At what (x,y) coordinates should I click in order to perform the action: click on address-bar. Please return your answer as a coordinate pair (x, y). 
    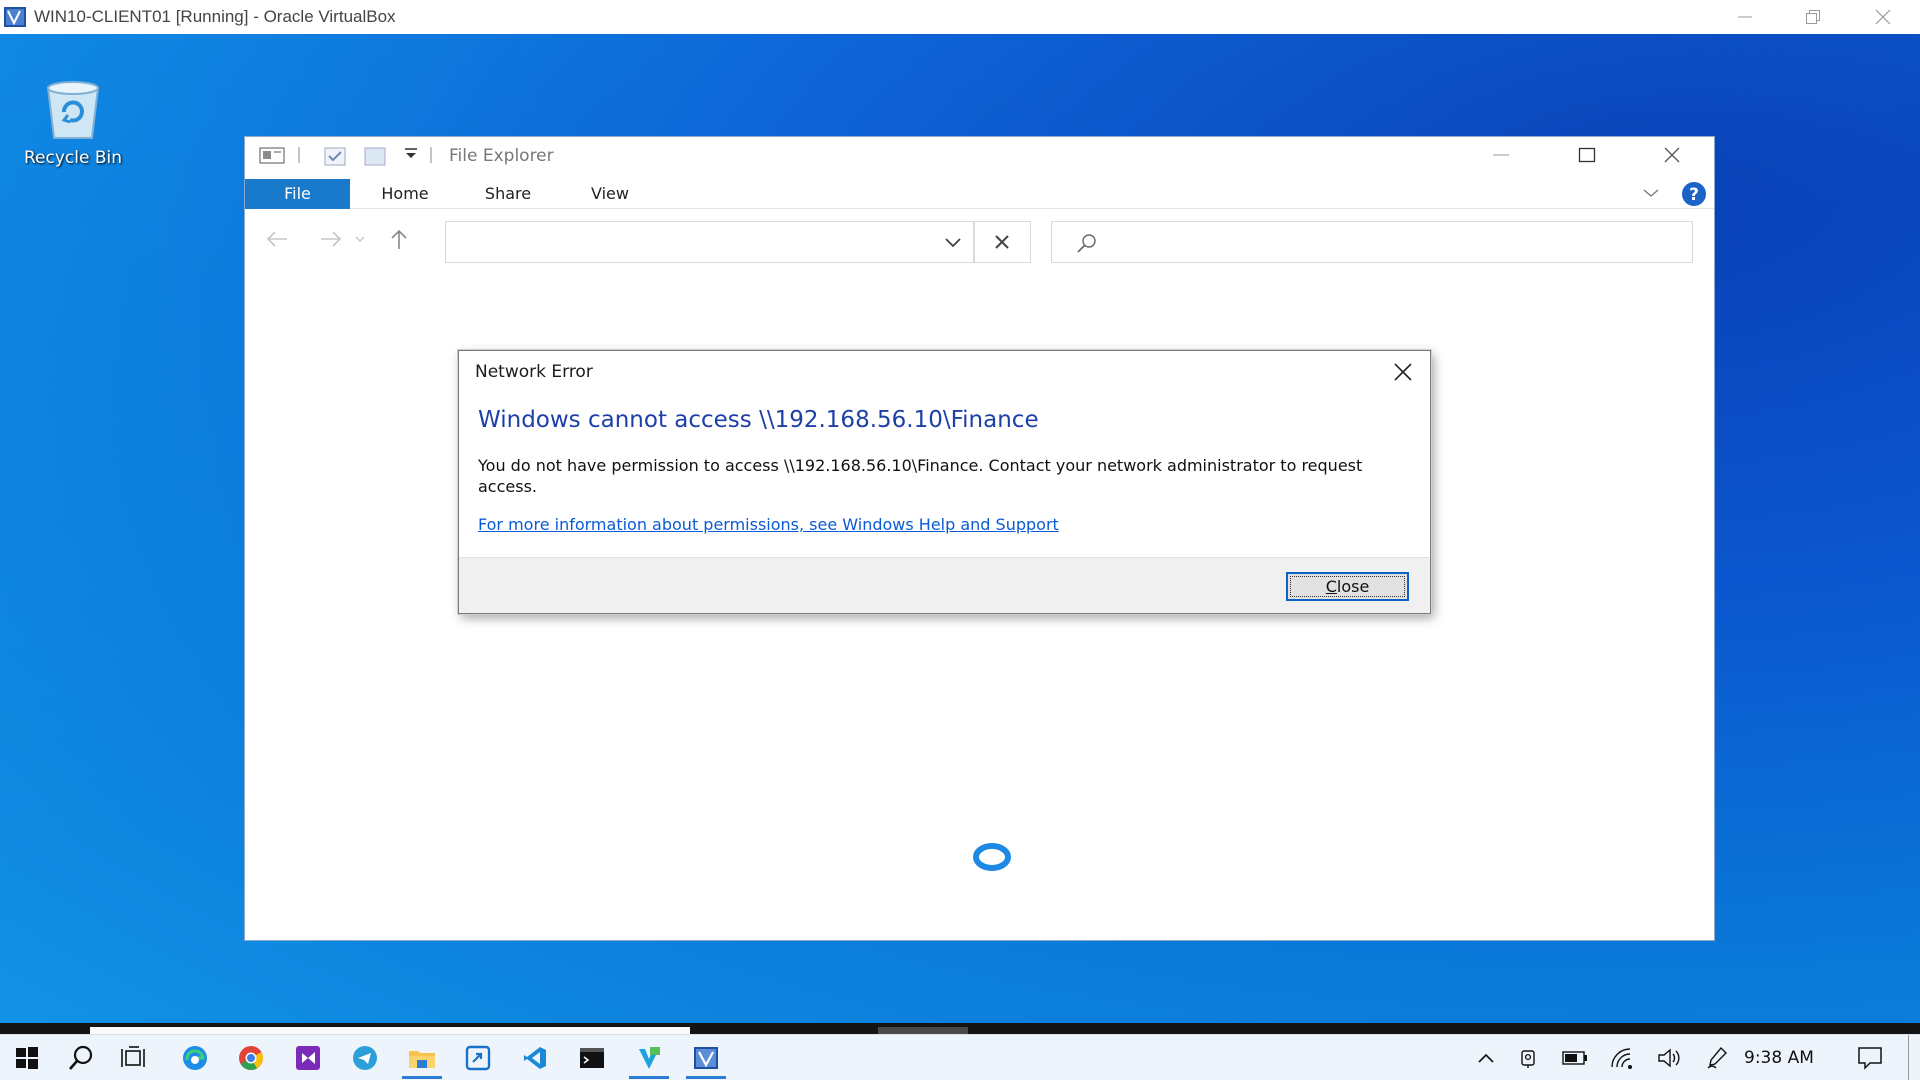
    Looking at the image, I should click on (710, 242).